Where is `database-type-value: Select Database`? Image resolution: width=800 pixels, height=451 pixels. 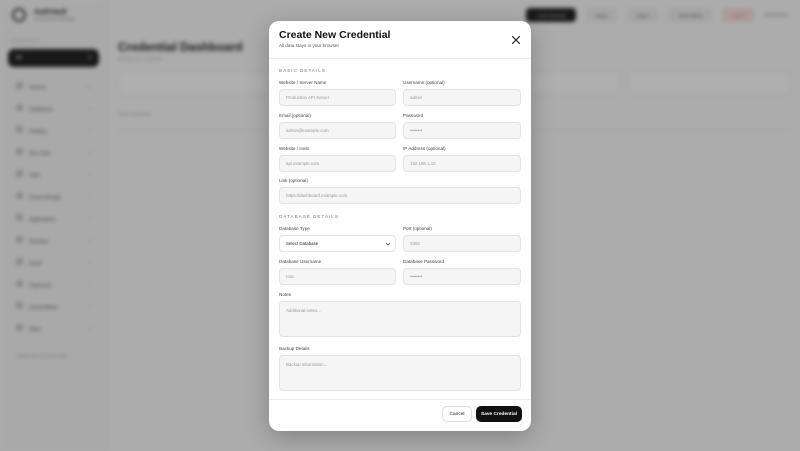
database-type-value: Select Database is located at coordinates (302, 243).